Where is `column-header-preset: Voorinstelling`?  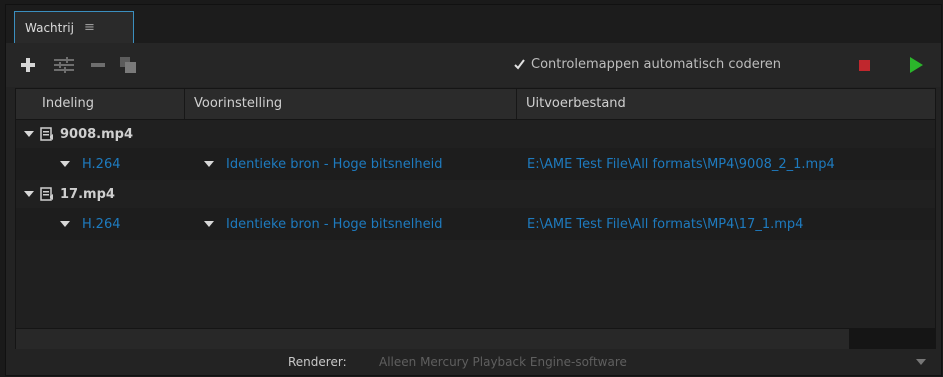
column-header-preset: Voorinstelling is located at coordinates (351, 104).